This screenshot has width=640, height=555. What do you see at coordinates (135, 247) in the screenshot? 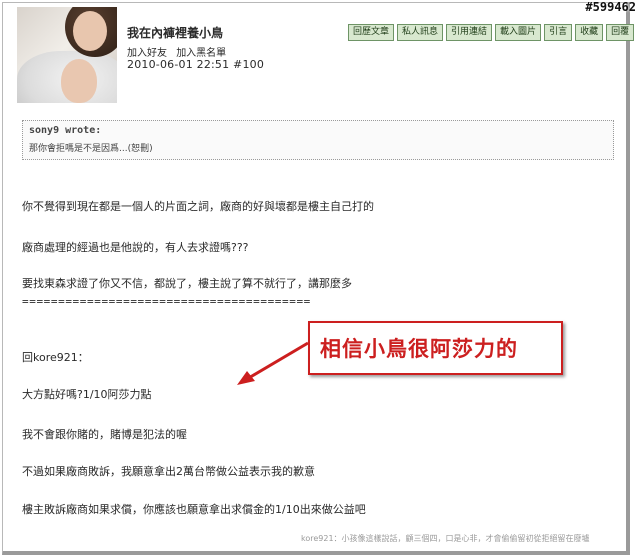
I see `body-line-2: 廠商處理的經過也是他說的，有人去求證嗎???` at bounding box center [135, 247].